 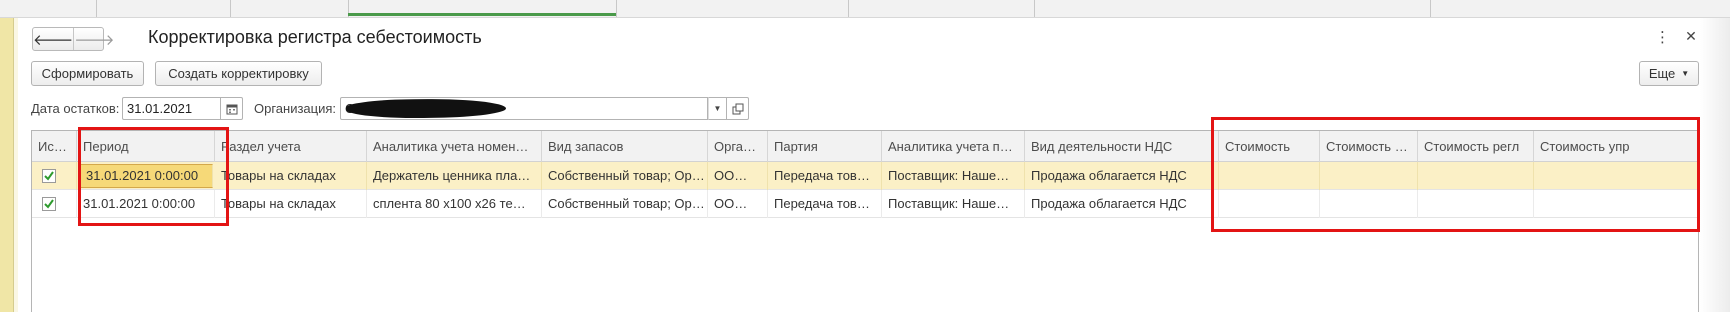 I want to click on back-button: 🡐, so click(x=54, y=39).